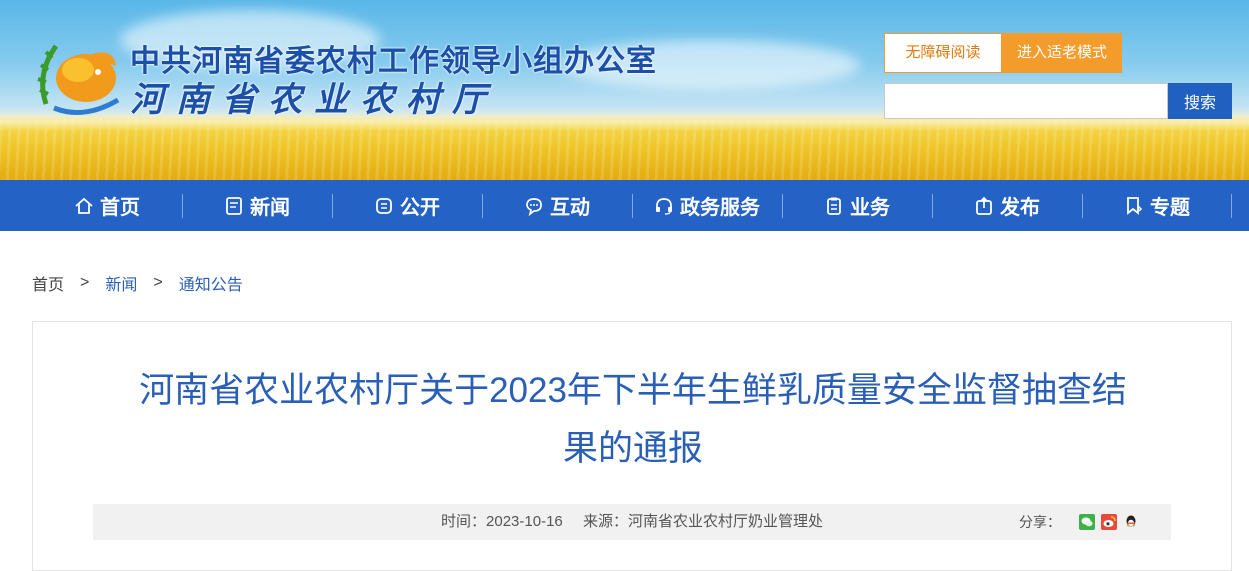 The image size is (1249, 571). I want to click on bookmark-icon, so click(1134, 206).